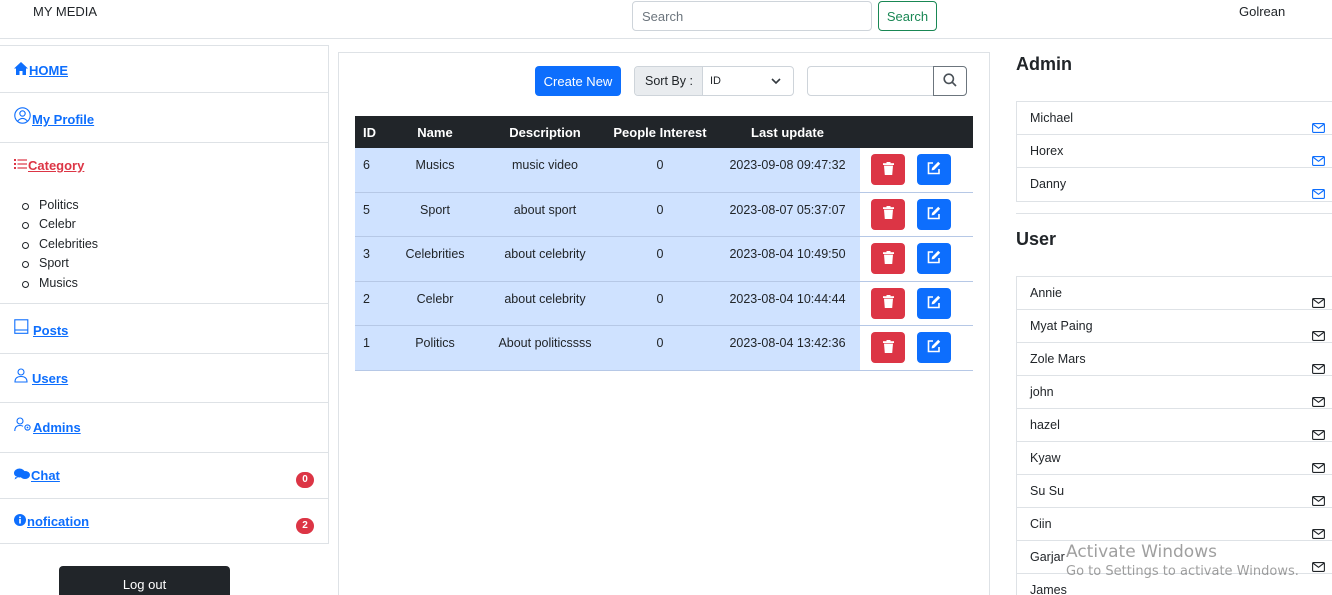 This screenshot has height=595, width=1332. What do you see at coordinates (60, 283) in the screenshot?
I see `category-item: Musics` at bounding box center [60, 283].